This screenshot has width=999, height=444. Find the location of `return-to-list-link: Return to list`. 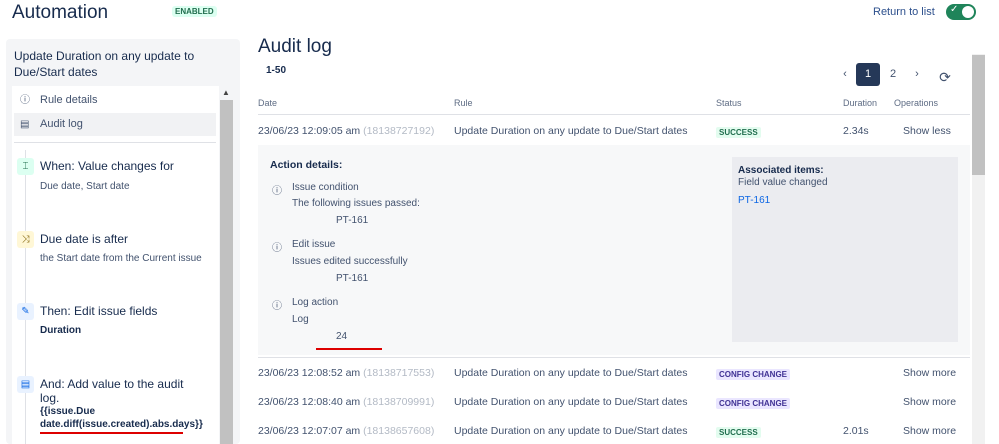

return-to-list-link: Return to list is located at coordinates (904, 12).